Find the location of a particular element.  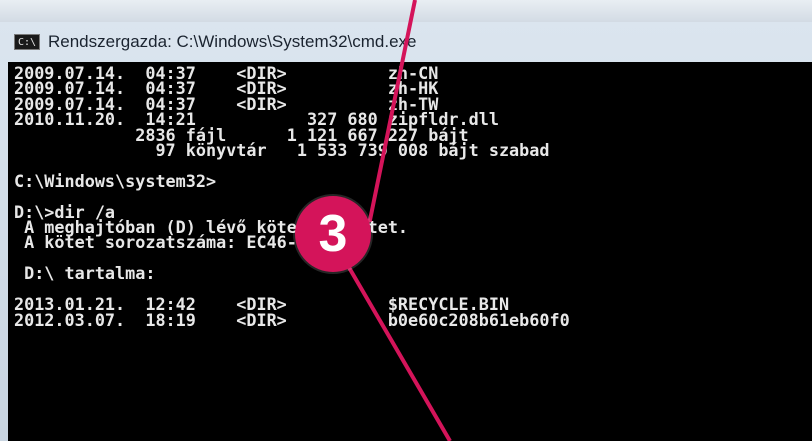

step-number-badge: 3 is located at coordinates (333, 234).